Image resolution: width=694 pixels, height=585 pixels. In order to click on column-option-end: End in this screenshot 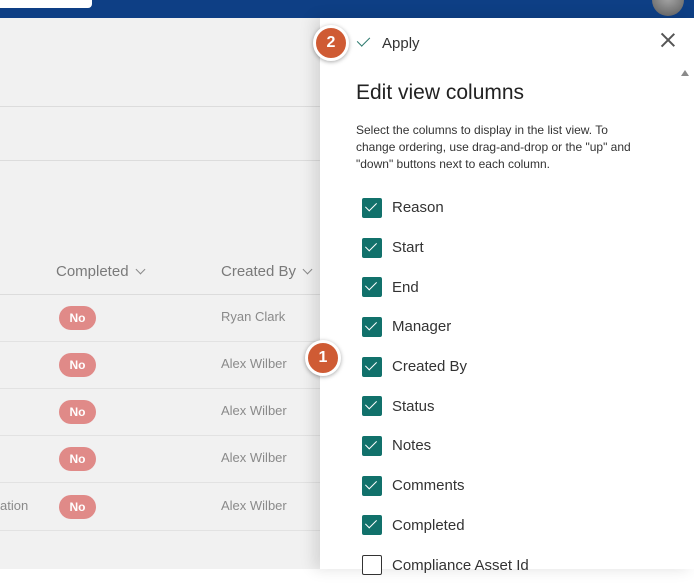, I will do `click(445, 287)`.